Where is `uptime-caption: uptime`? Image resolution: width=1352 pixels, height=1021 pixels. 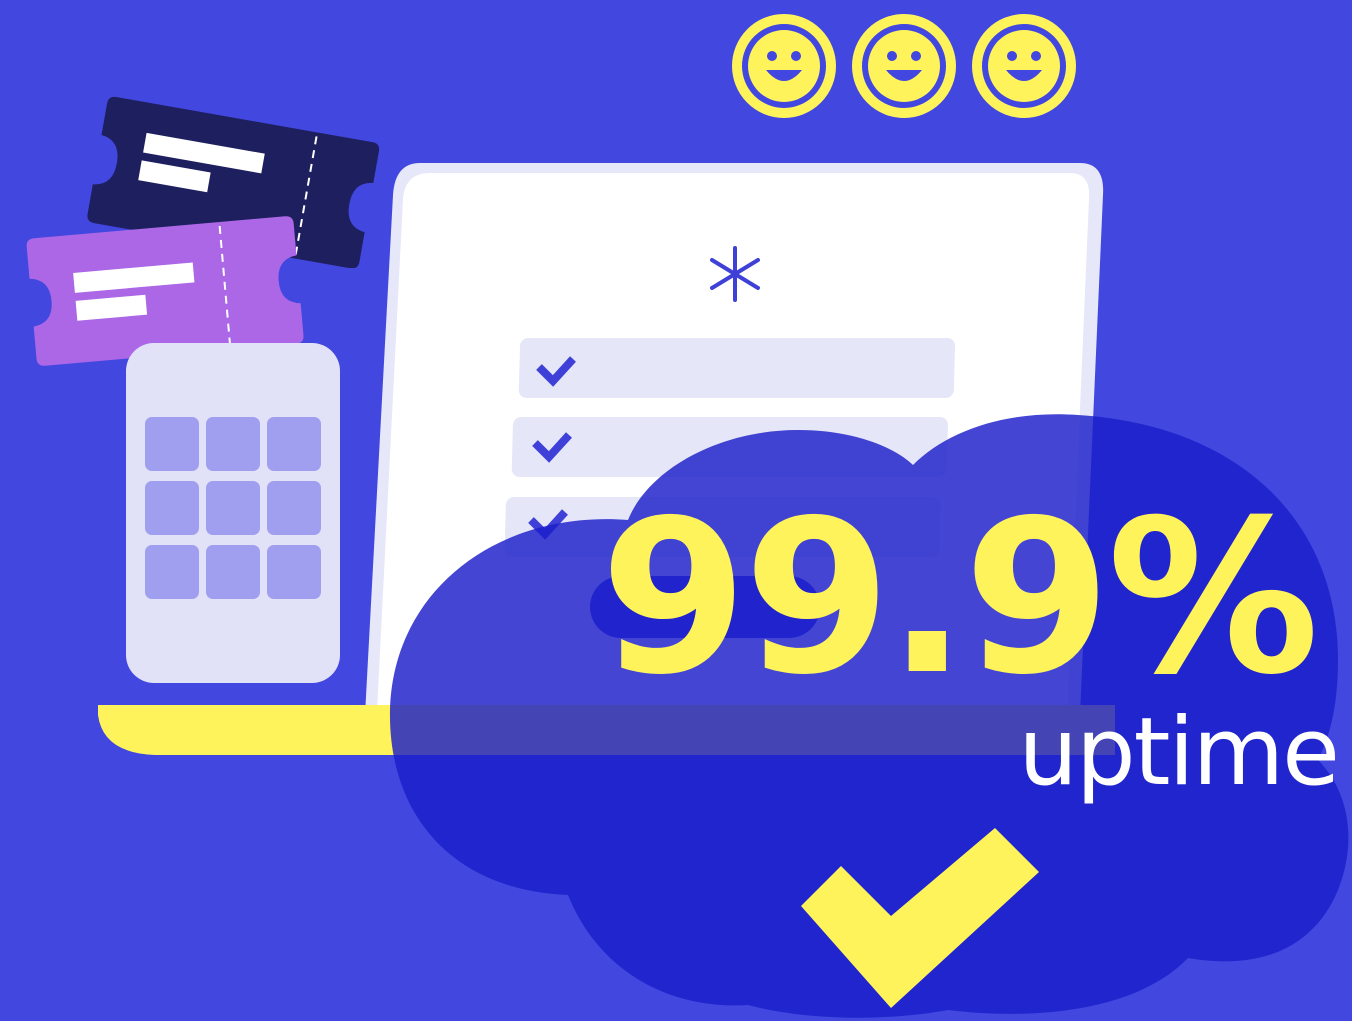
uptime-caption: uptime is located at coordinates (1179, 752).